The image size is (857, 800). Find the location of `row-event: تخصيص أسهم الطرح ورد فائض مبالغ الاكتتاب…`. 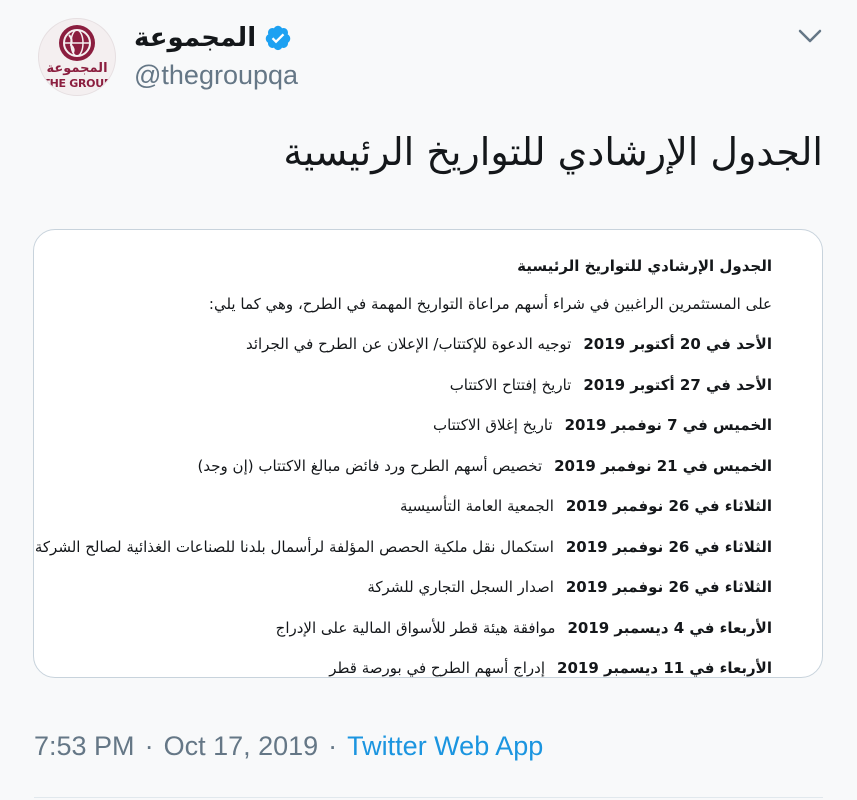

row-event: تخصيص أسهم الطرح ورد فائض مبالغ الاكتتاب… is located at coordinates (370, 465).